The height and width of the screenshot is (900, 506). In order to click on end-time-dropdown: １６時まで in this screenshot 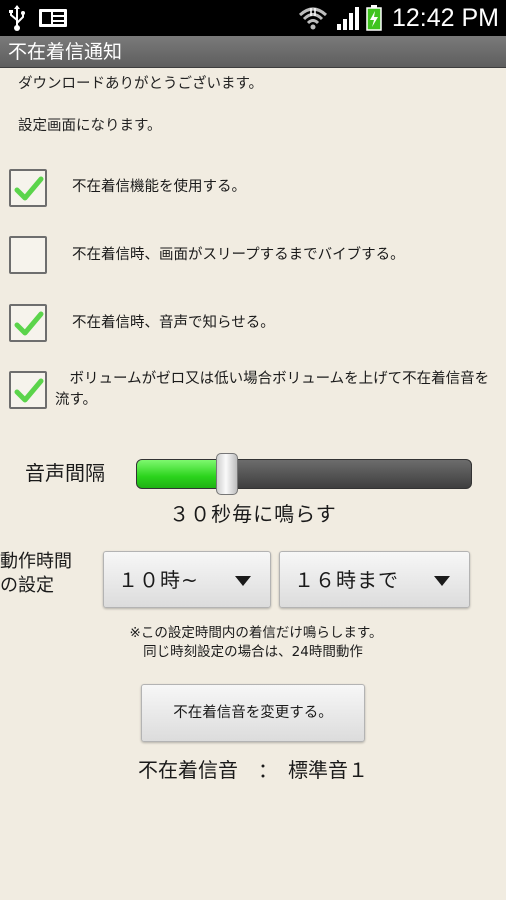, I will do `click(374, 579)`.